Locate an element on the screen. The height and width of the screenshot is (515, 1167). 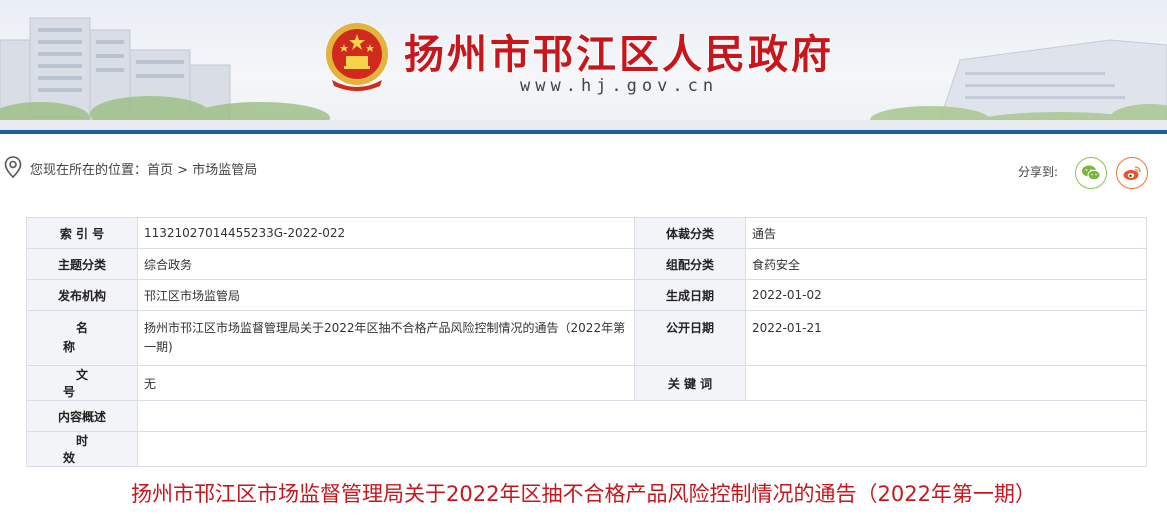
table-row: 内容概述 is located at coordinates (586, 416).